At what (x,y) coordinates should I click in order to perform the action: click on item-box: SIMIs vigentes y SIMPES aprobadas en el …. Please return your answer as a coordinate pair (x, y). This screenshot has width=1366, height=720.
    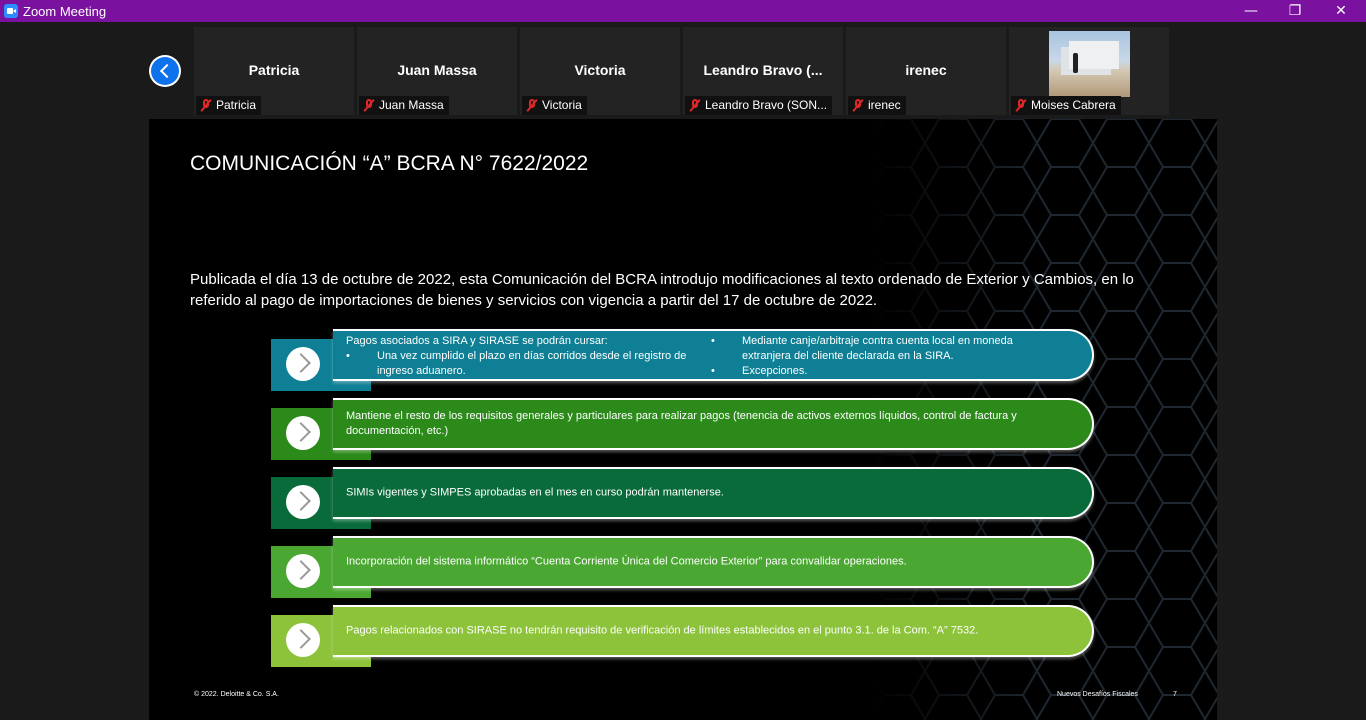
    Looking at the image, I should click on (713, 493).